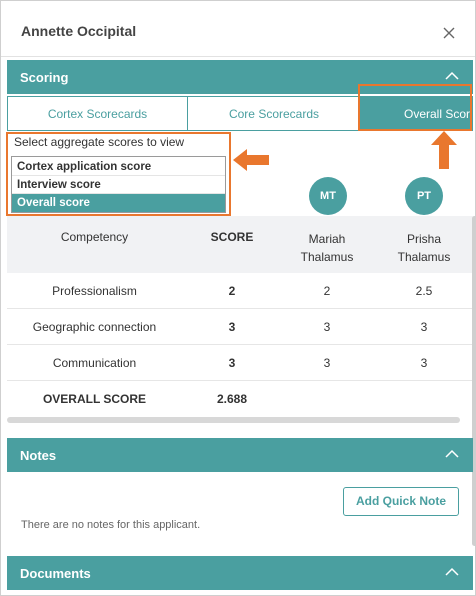 Image resolution: width=476 pixels, height=596 pixels. Describe the element at coordinates (327, 257) in the screenshot. I see `reviewer-mt-last-name: Thalamus` at that location.